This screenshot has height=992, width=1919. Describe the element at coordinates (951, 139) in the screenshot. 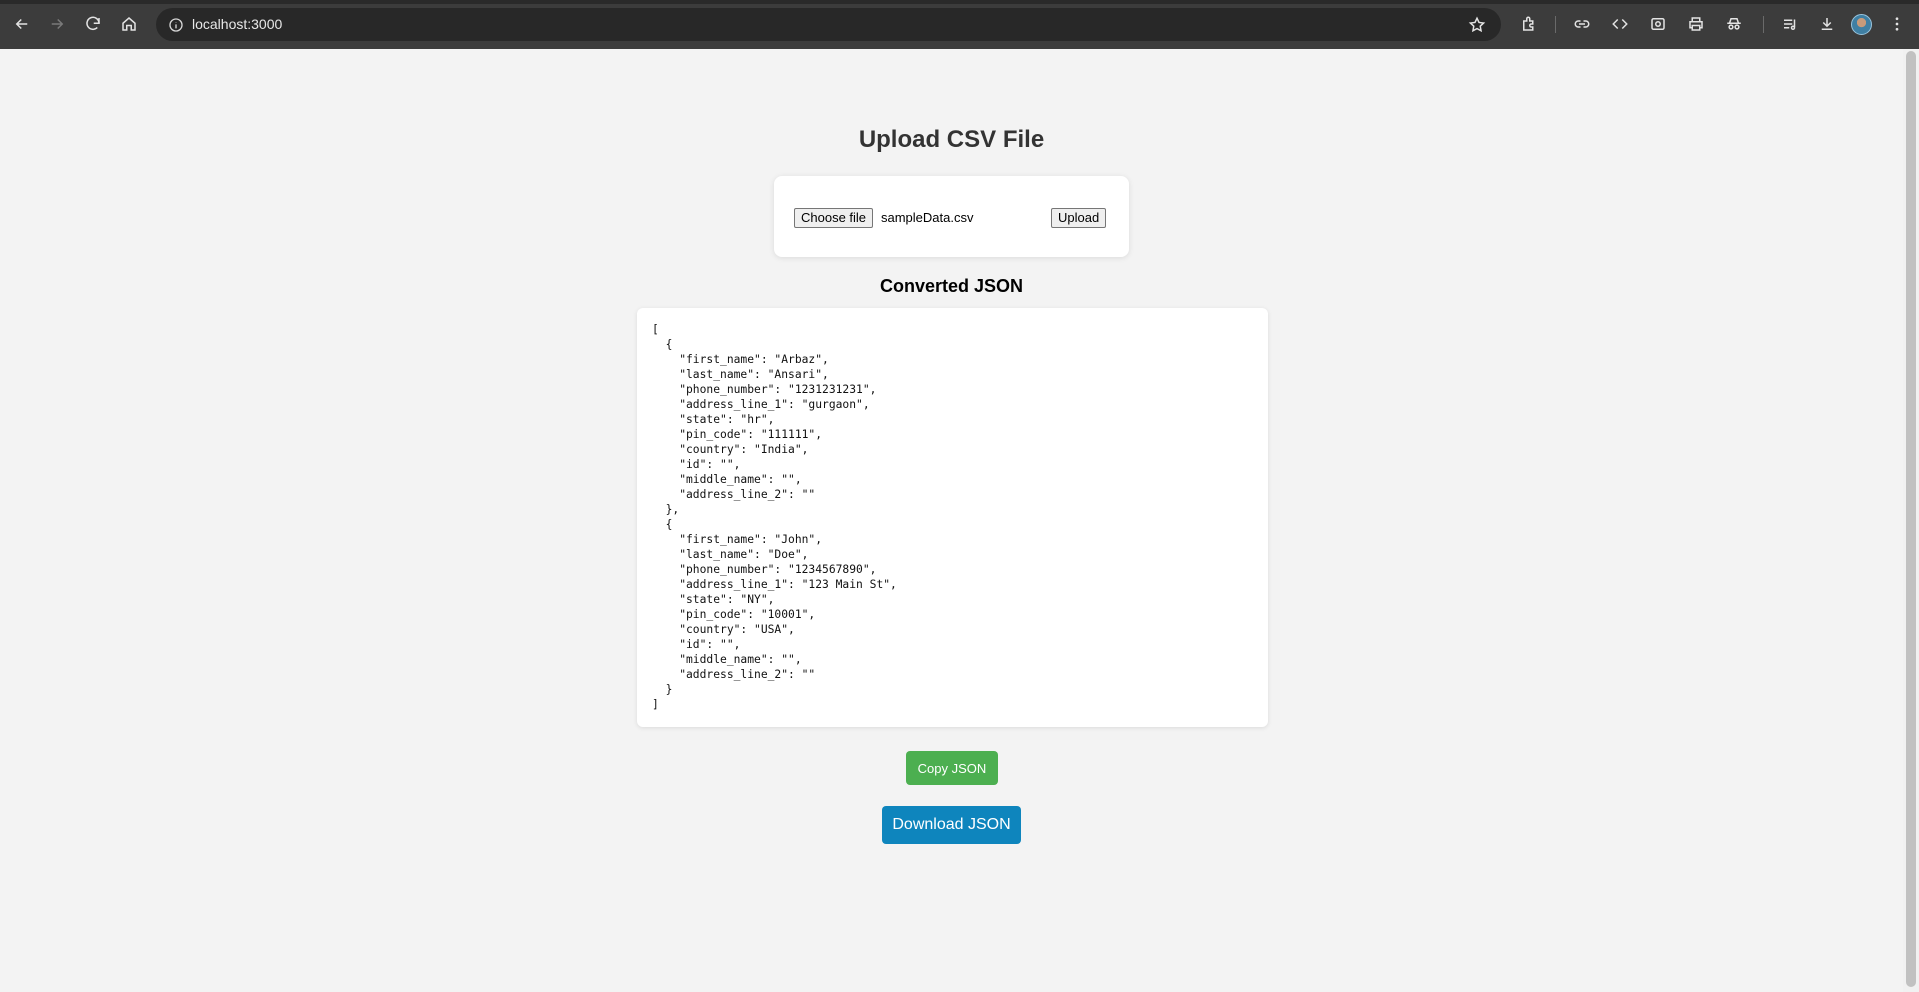

I see `page-title: Upload CSV File` at that location.